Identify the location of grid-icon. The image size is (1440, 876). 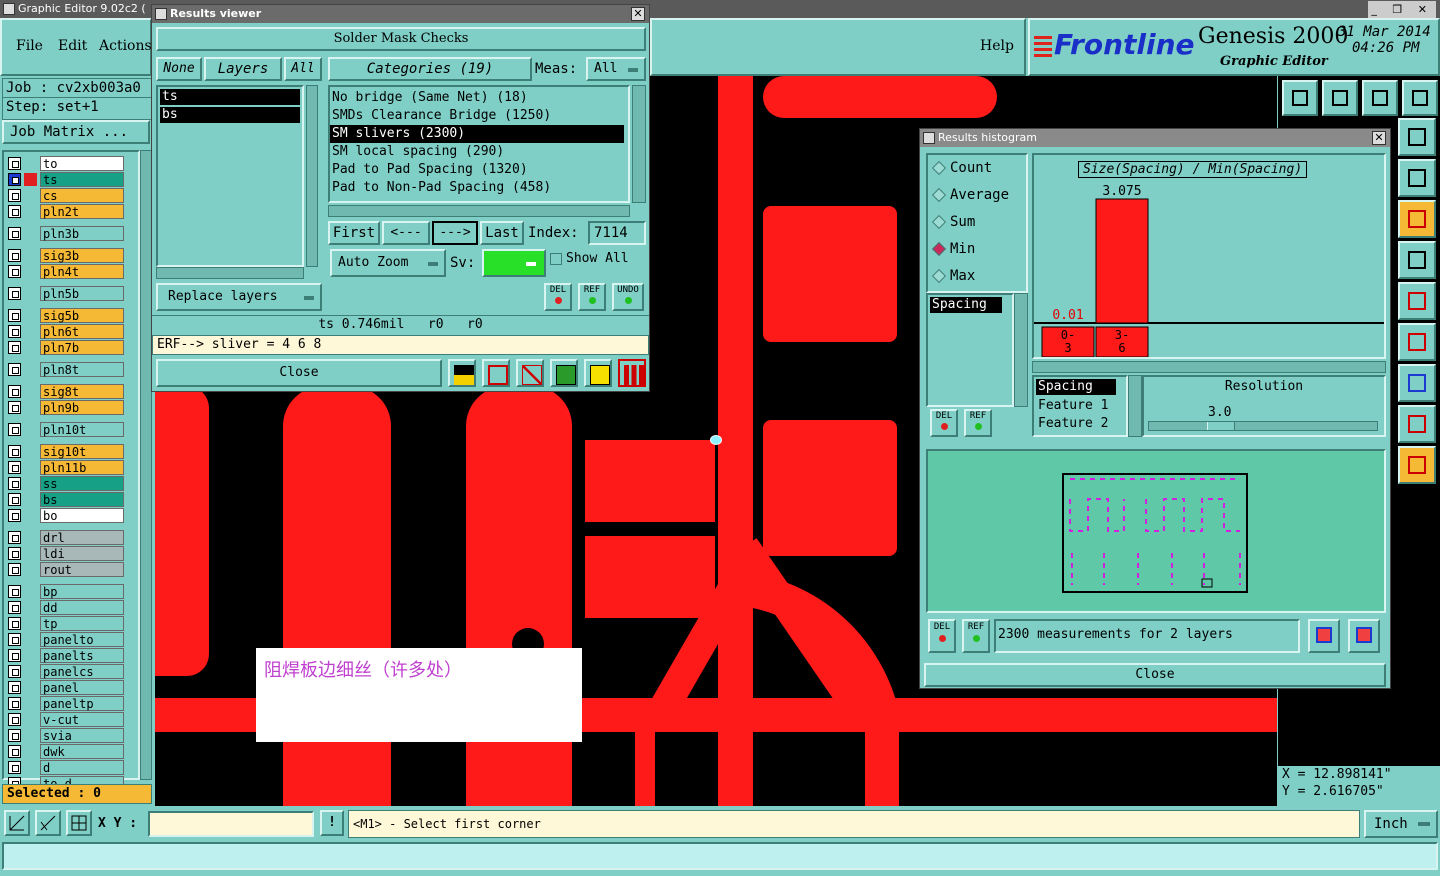
(79, 823).